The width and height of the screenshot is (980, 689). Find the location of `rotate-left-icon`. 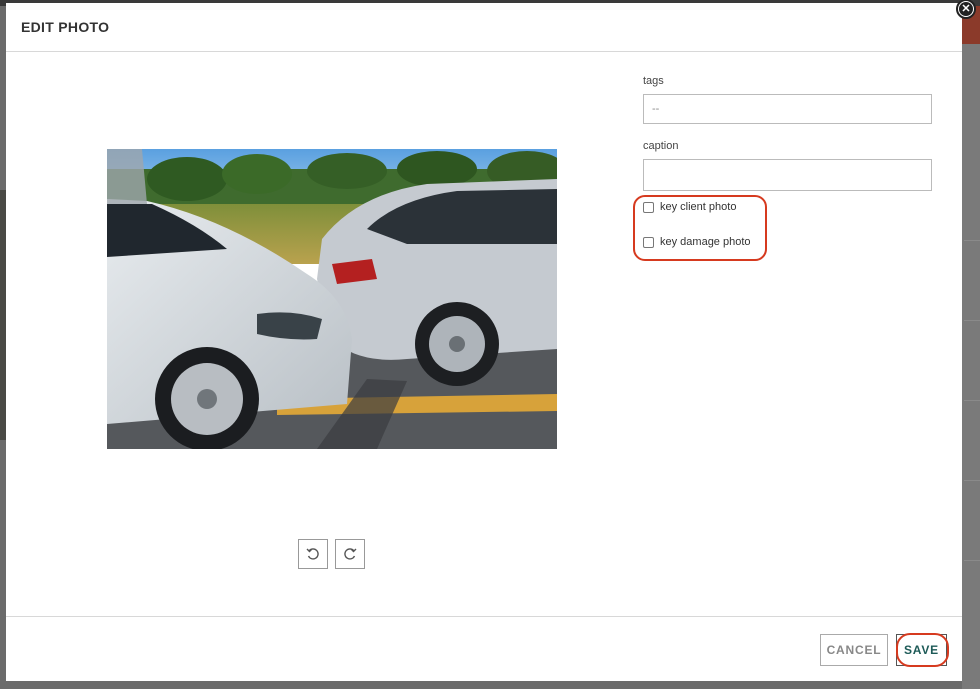

rotate-left-icon is located at coordinates (312, 554).